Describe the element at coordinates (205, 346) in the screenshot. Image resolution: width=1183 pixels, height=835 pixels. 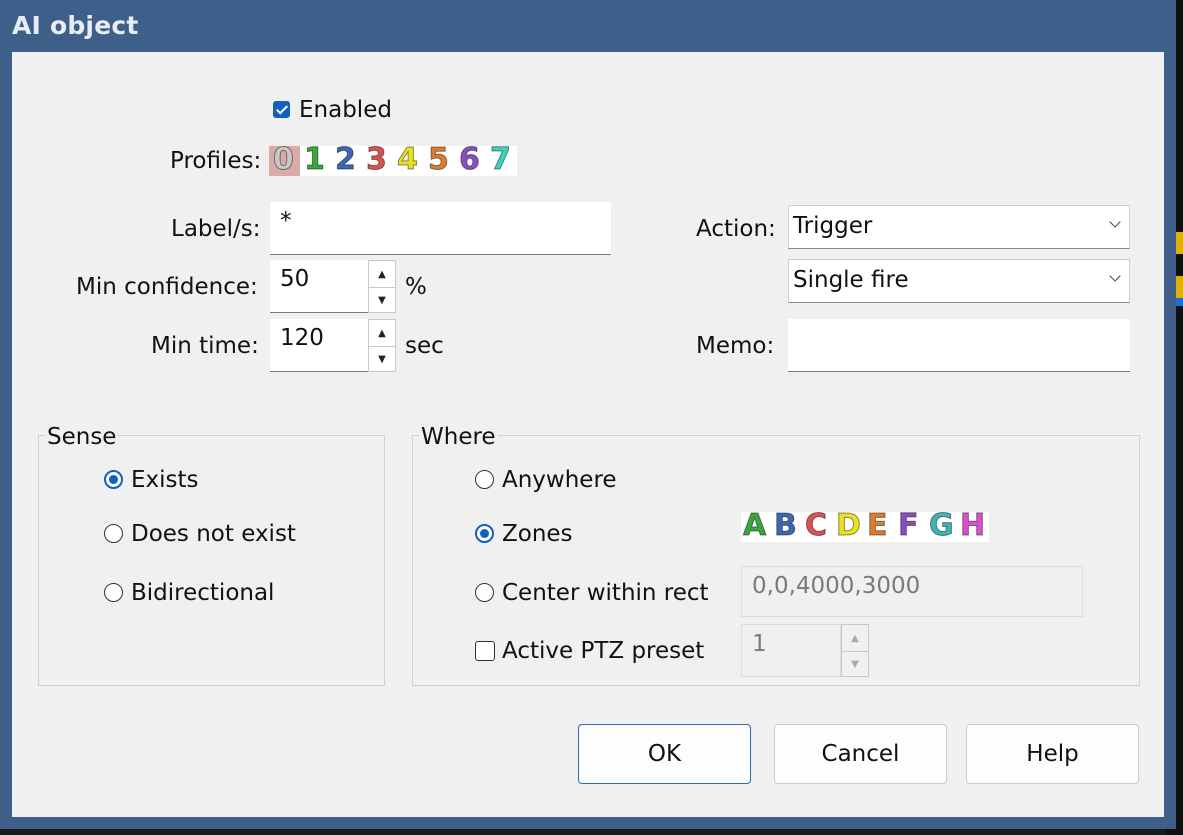
I see `min-time-label: Min time:` at that location.